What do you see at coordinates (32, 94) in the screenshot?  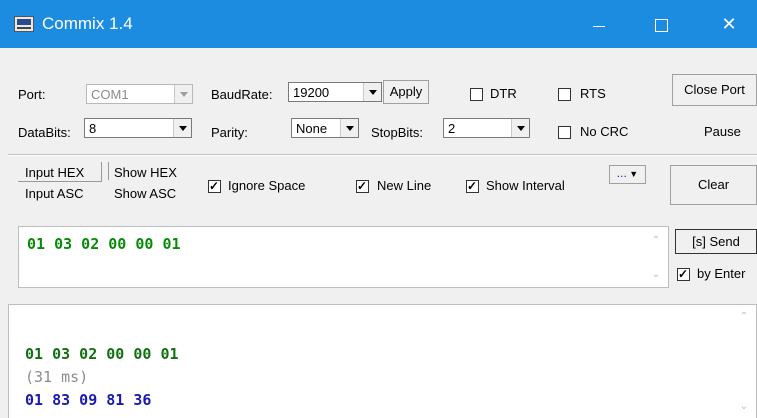 I see `port-label: Port:` at bounding box center [32, 94].